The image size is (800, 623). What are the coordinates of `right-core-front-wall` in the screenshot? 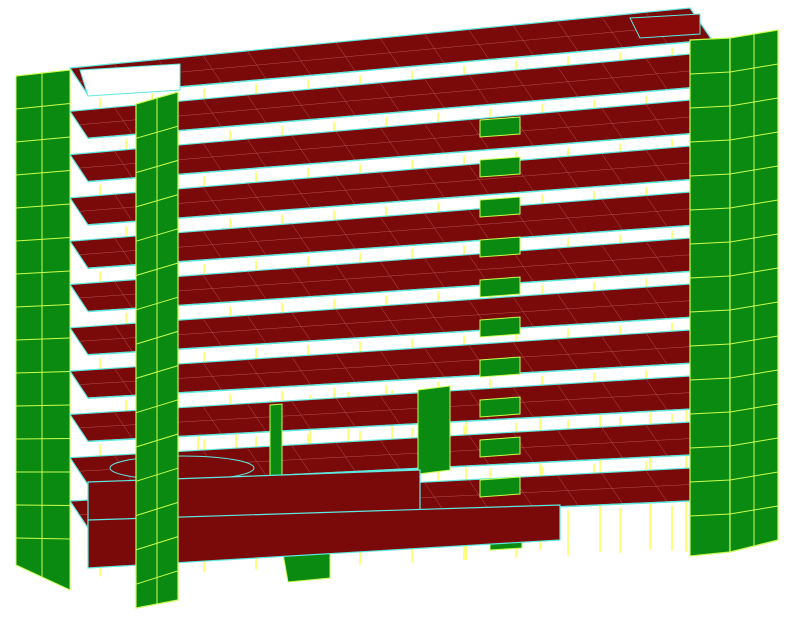 It's located at (710, 297).